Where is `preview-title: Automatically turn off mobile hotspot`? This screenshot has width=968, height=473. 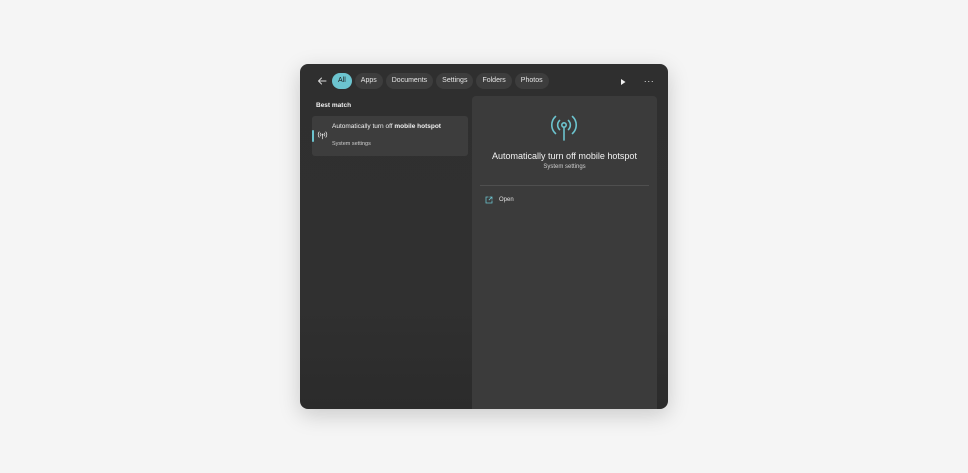
preview-title: Automatically turn off mobile hotspot is located at coordinates (564, 156).